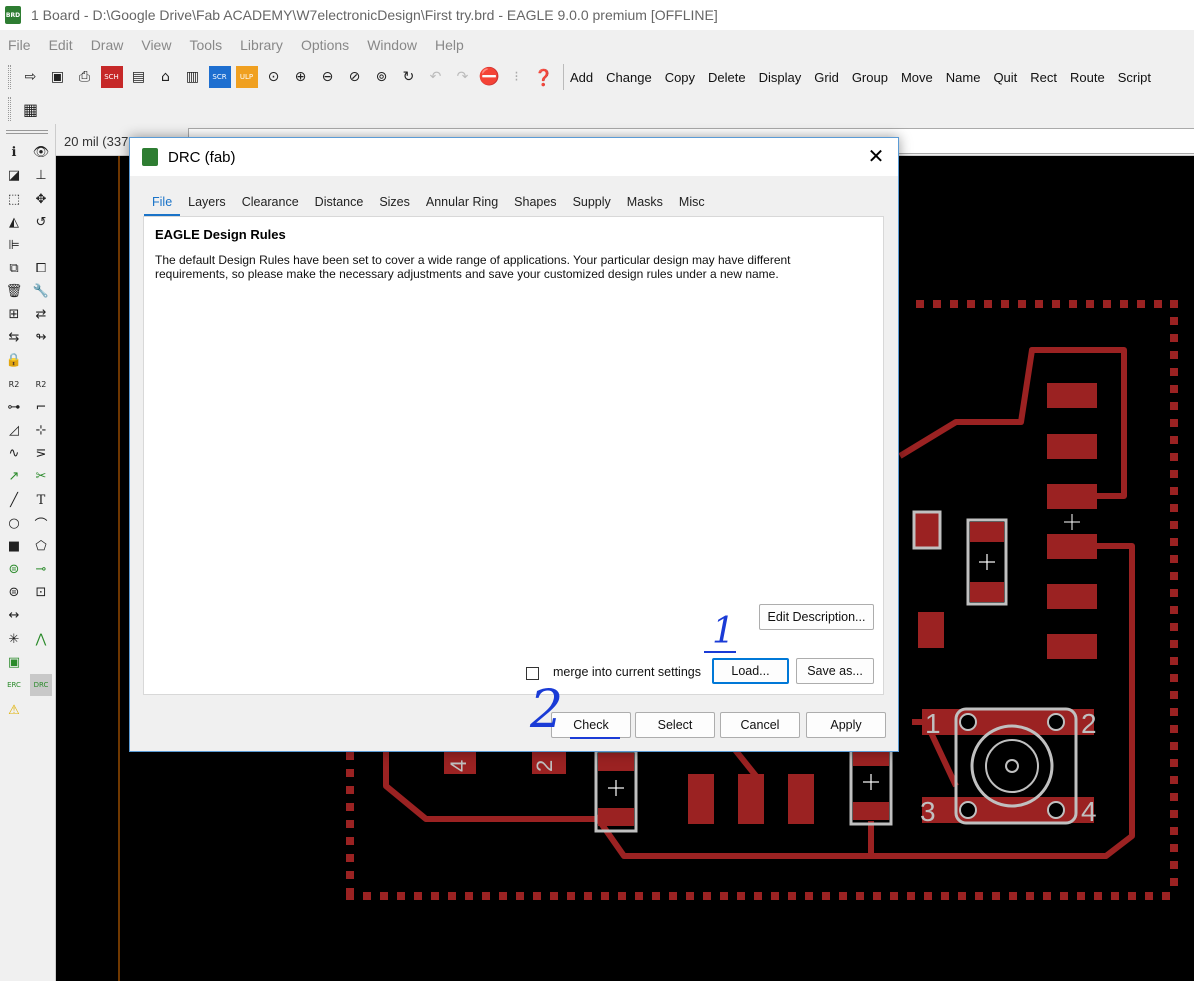 The height and width of the screenshot is (981, 1194). I want to click on tab-supply: Supply, so click(592, 204).